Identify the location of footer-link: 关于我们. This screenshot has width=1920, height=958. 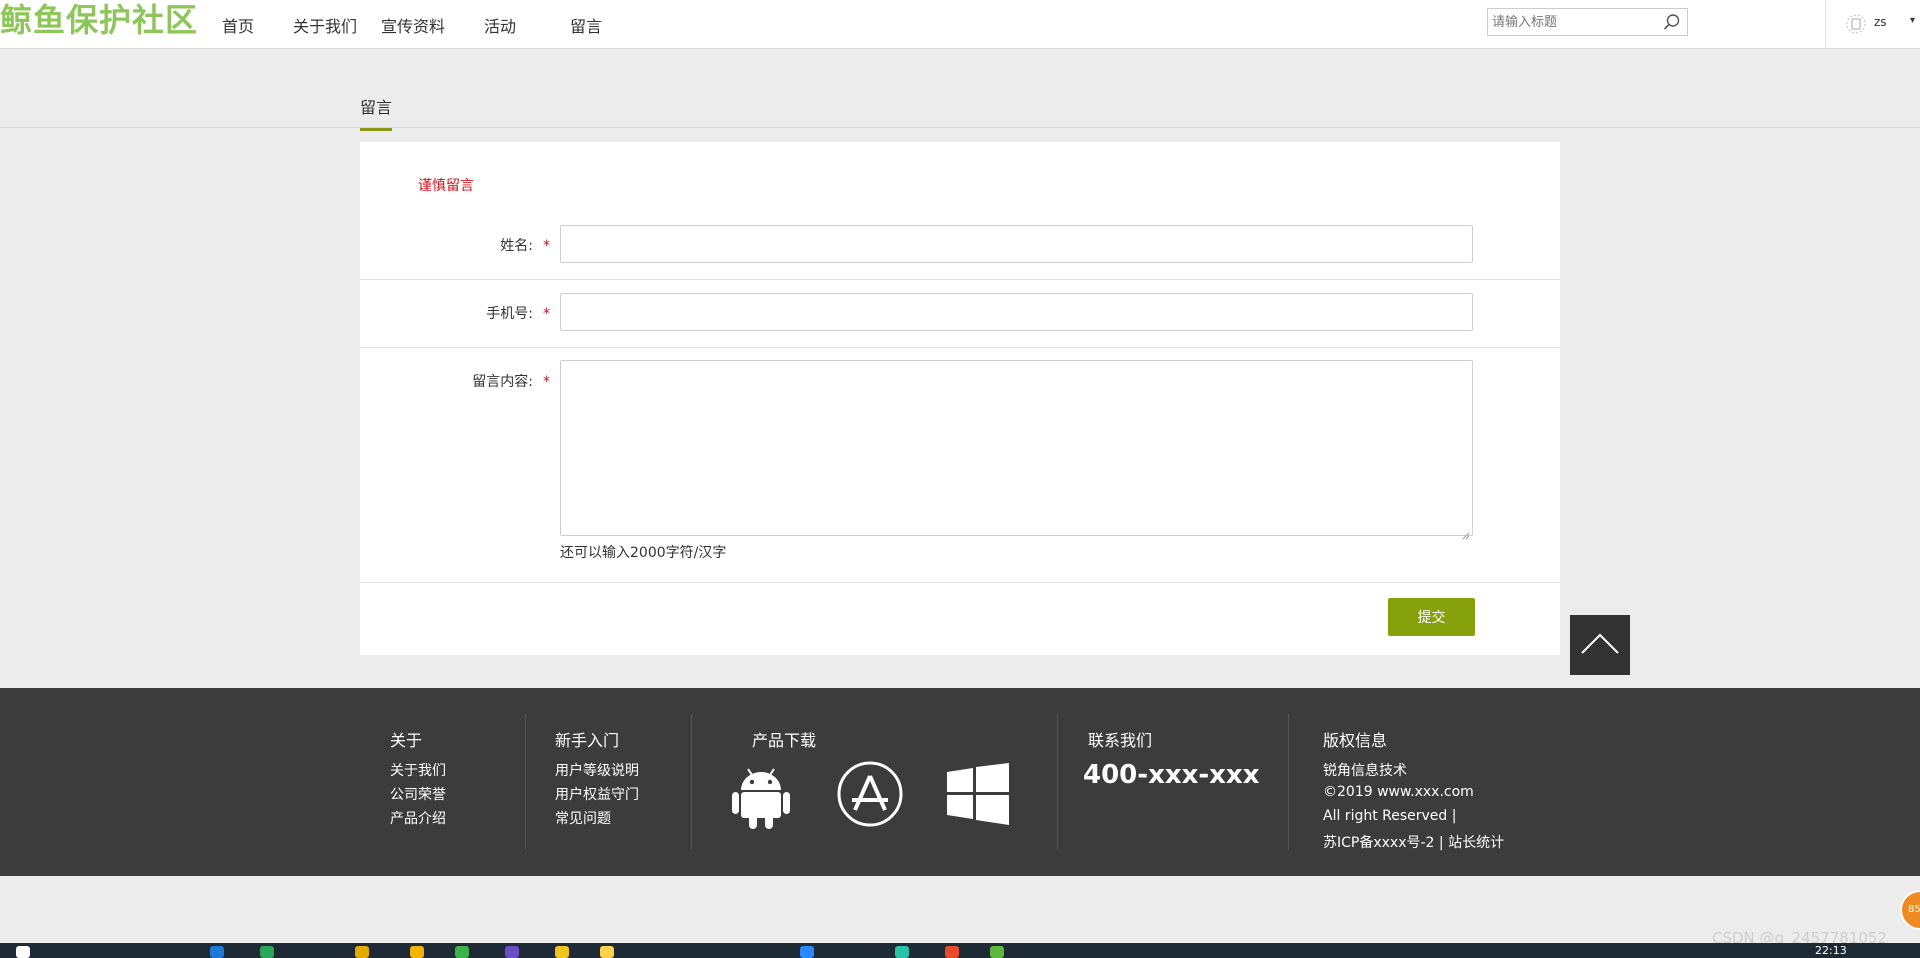
(418, 770).